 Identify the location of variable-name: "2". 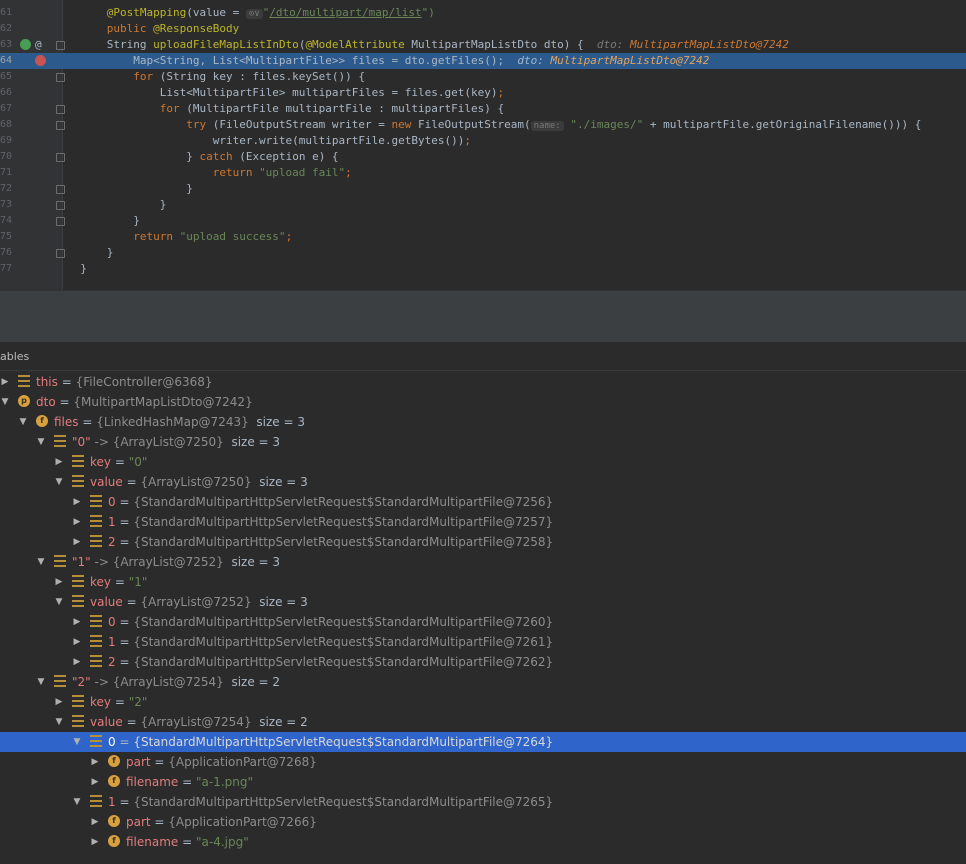
(81, 682).